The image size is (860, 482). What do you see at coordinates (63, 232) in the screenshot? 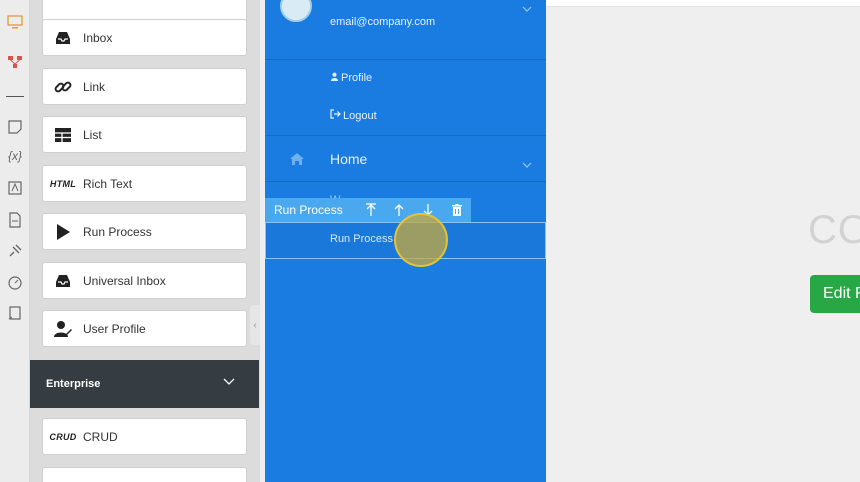
I see `play-icon` at bounding box center [63, 232].